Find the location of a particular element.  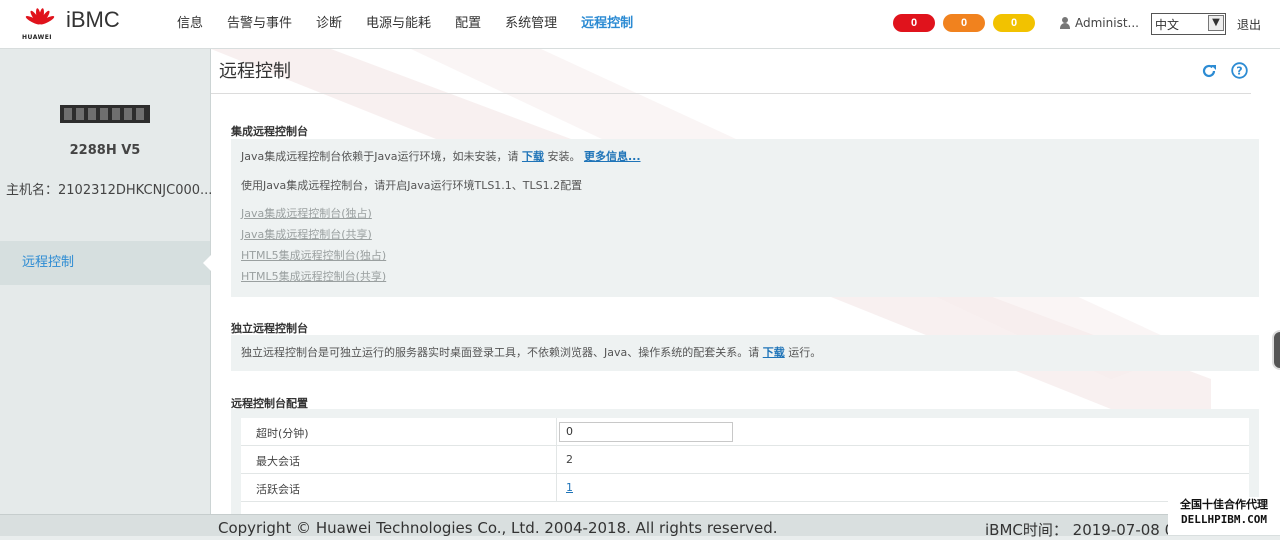

timeout-label: 超时(分钟) is located at coordinates (282, 433).